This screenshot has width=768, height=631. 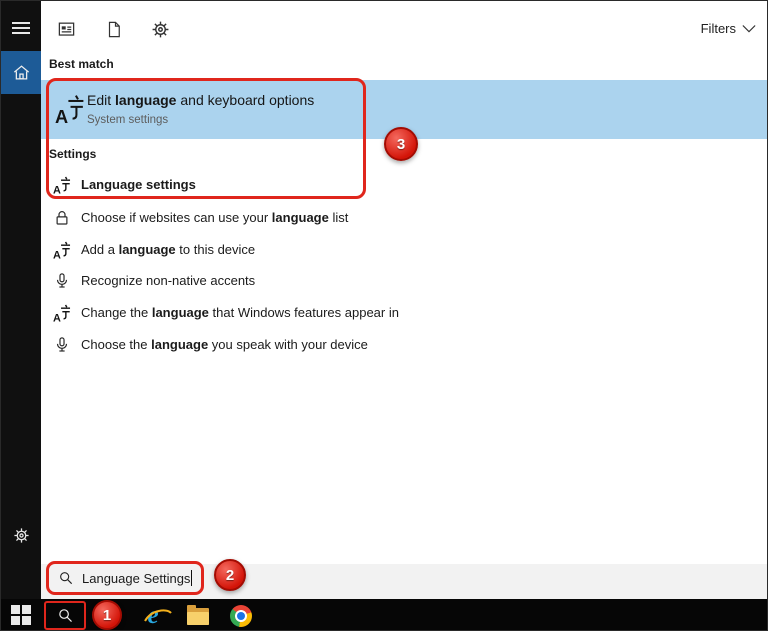 I want to click on best-match-title: Edit language and keyboard options, so click(x=201, y=100).